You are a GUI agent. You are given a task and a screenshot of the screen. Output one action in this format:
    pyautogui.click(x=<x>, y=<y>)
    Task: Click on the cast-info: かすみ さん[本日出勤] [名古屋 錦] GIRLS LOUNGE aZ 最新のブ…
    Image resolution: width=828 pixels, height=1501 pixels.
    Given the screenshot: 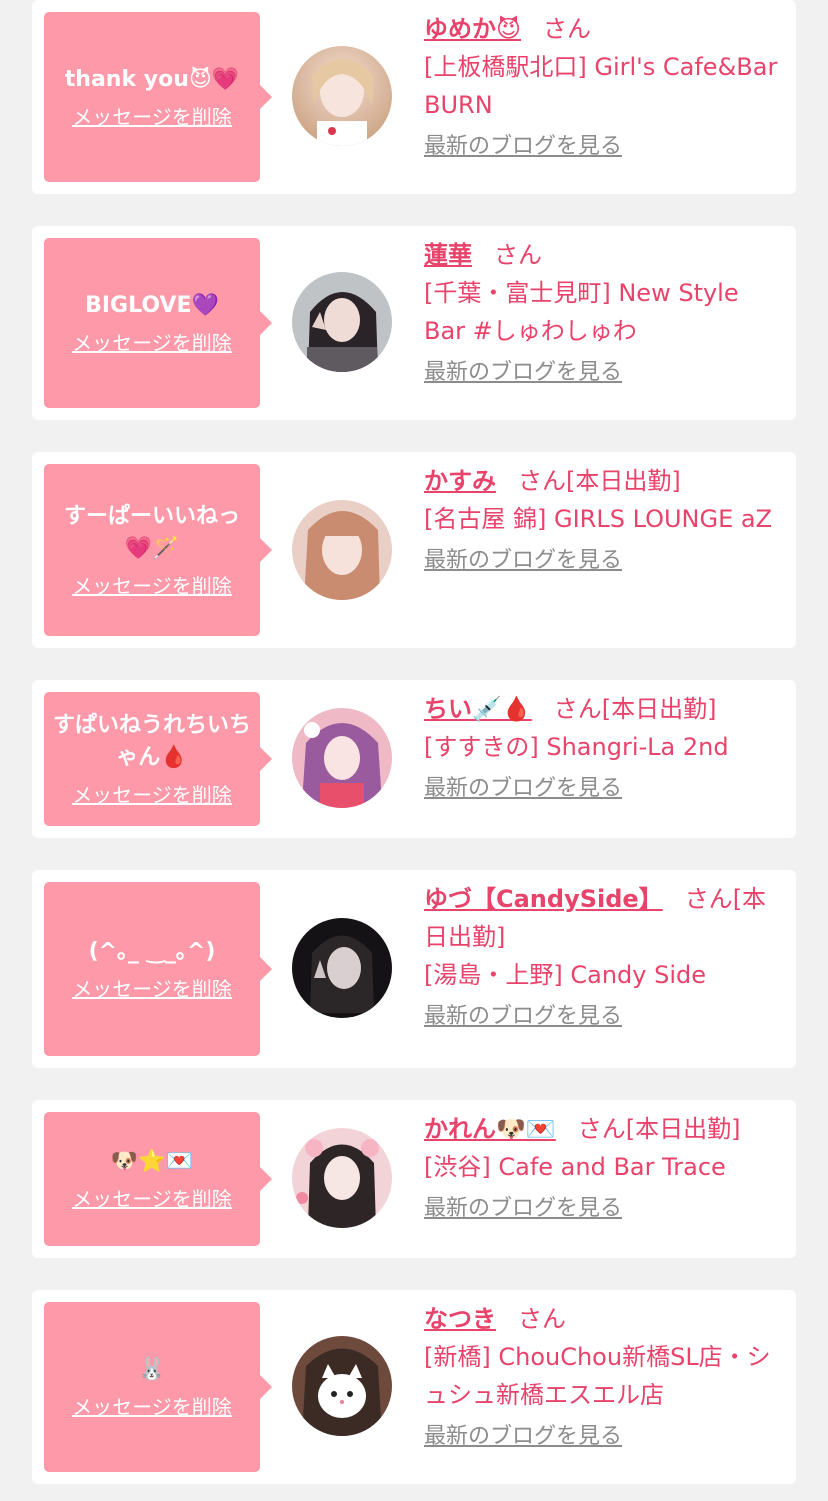 What is the action you would take?
    pyautogui.click(x=605, y=520)
    